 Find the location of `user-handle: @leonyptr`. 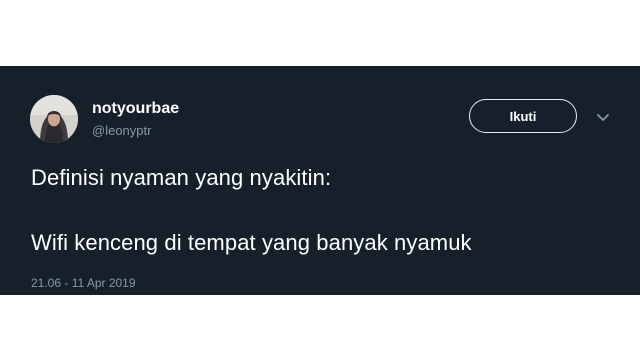

user-handle: @leonyptr is located at coordinates (121, 131).